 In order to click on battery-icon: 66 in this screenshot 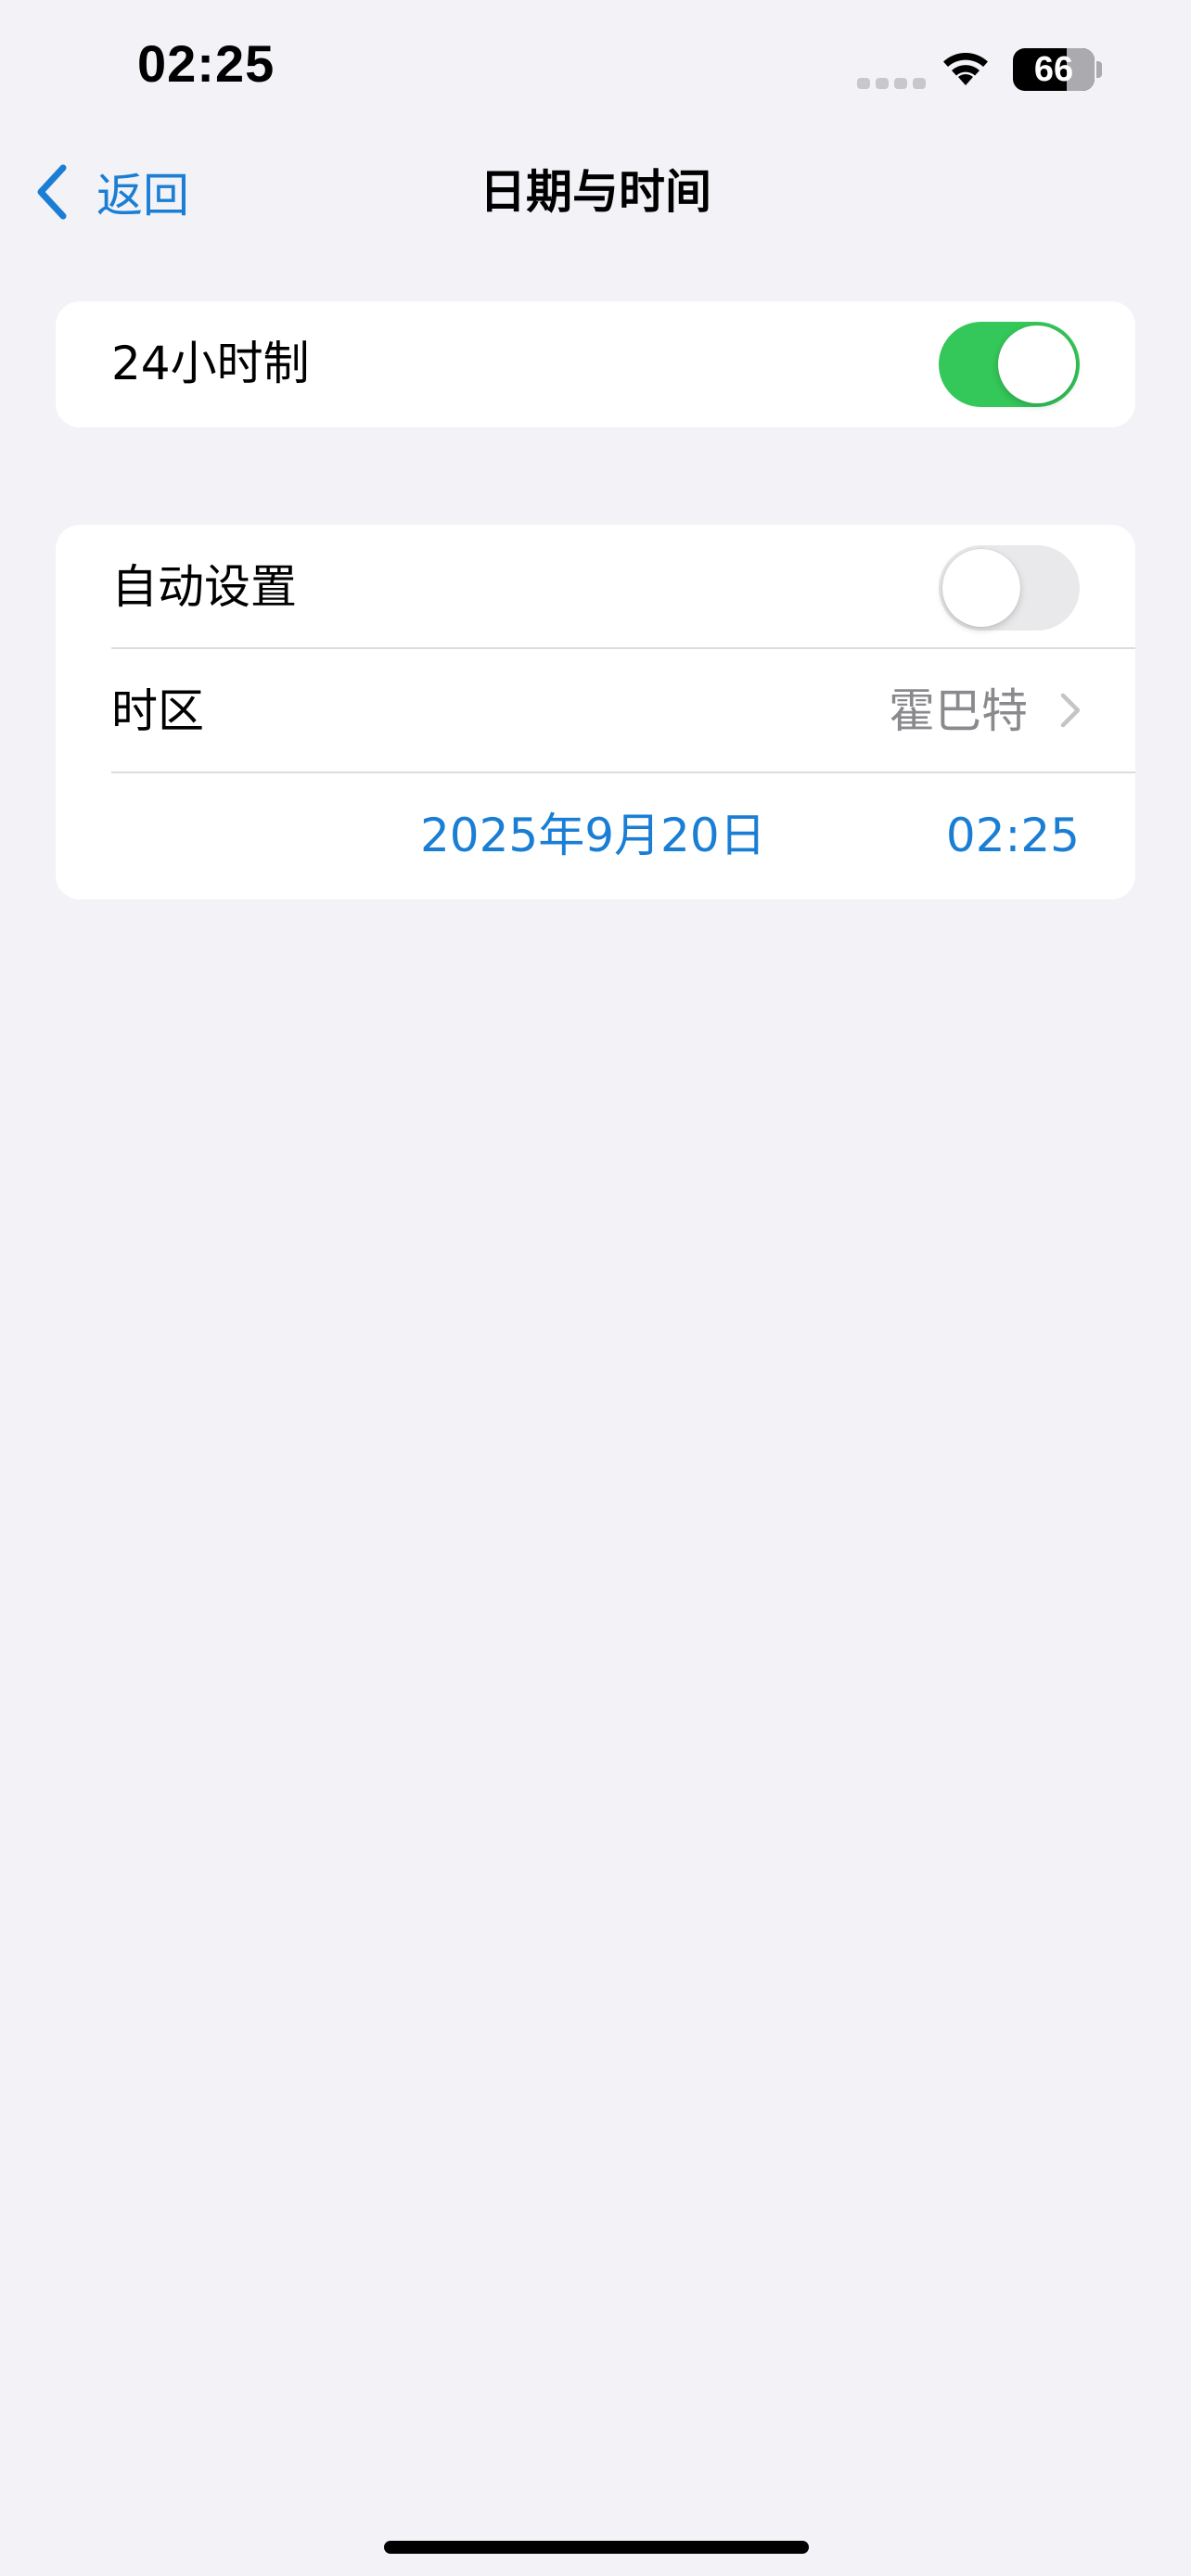, I will do `click(1054, 69)`.